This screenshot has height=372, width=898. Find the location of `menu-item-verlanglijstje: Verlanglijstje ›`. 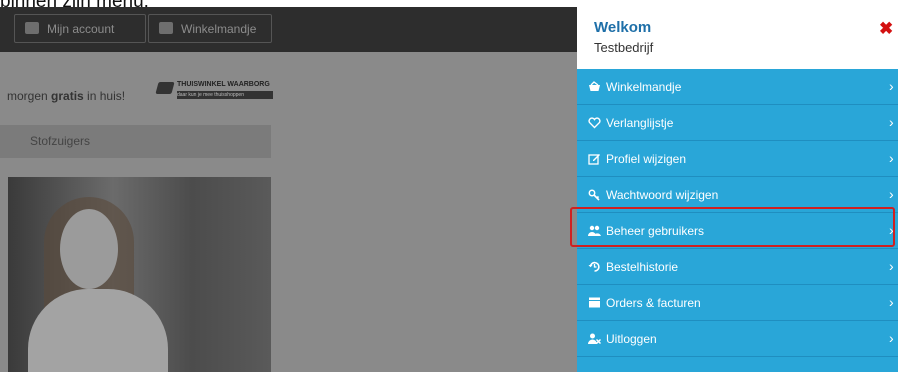

menu-item-verlanglijstje: Verlanglijstje › is located at coordinates (737, 123).